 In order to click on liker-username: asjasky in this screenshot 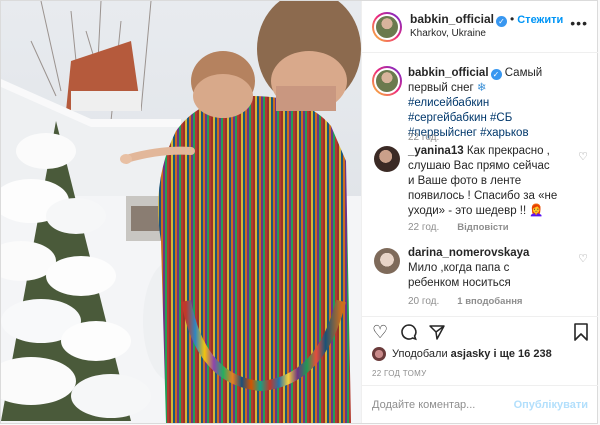, I will do `click(471, 354)`.